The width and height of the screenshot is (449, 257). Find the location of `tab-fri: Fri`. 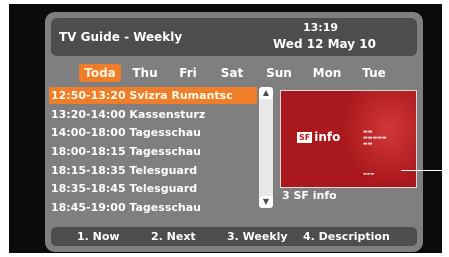

tab-fri: Fri is located at coordinates (188, 73).